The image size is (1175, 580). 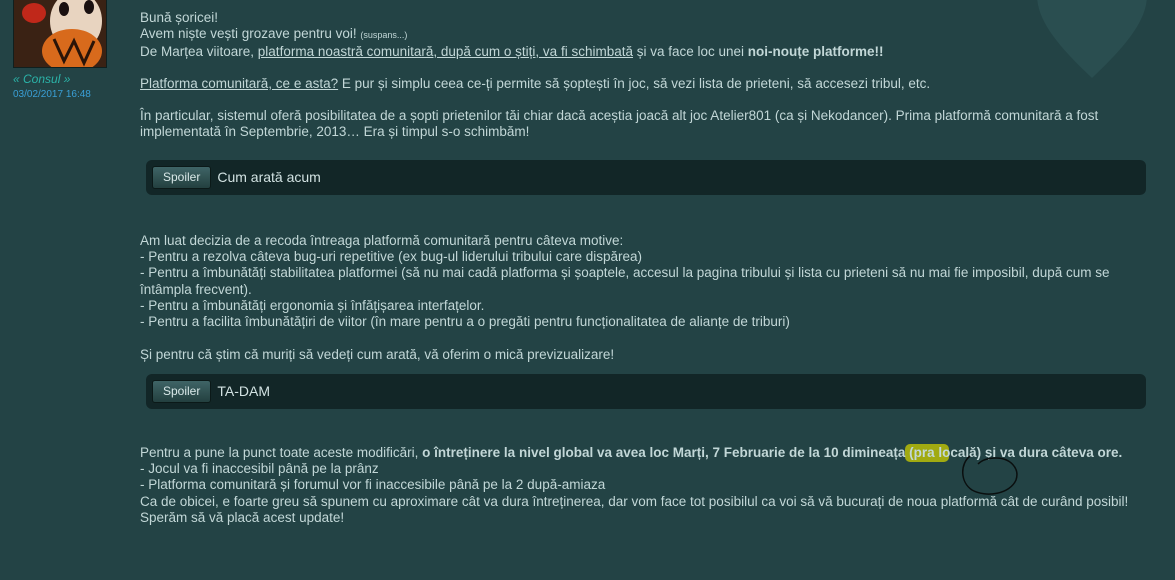 What do you see at coordinates (42, 79) in the screenshot?
I see `author-rank: « Consul »` at bounding box center [42, 79].